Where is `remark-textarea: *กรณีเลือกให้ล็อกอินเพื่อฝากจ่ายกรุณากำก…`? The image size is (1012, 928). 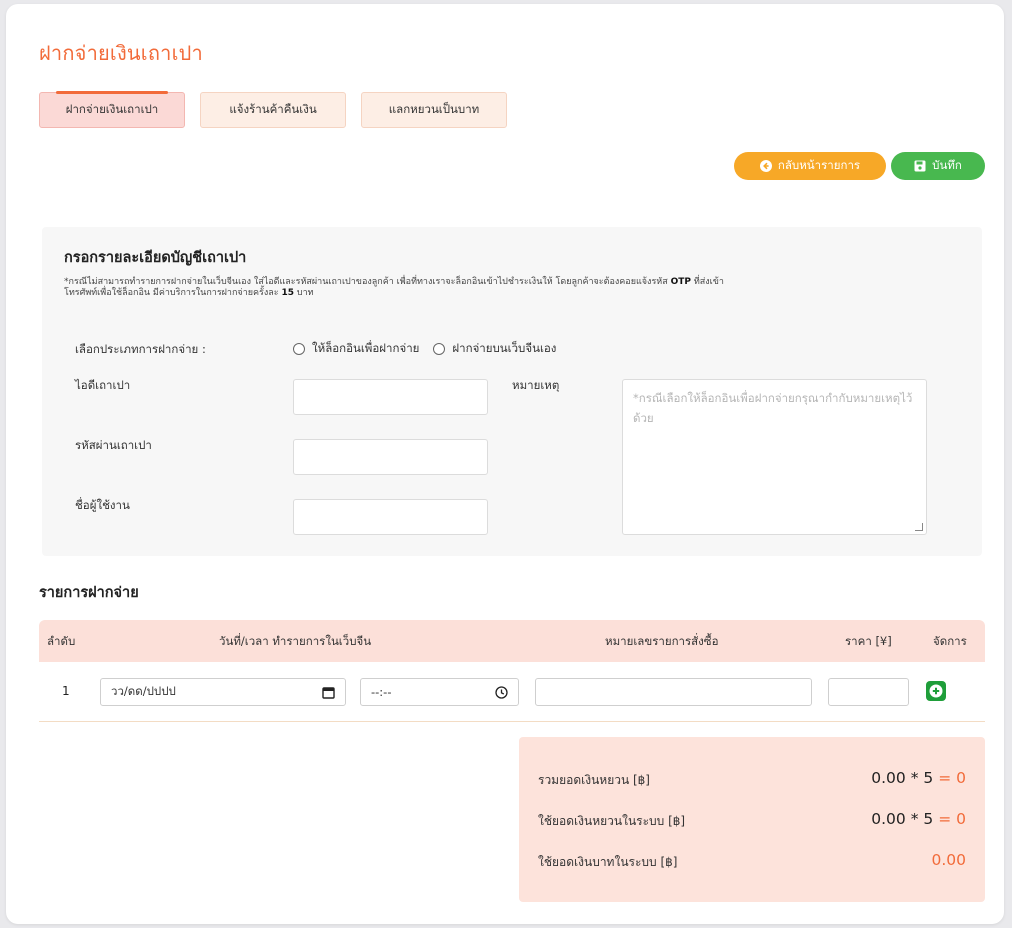 remark-textarea: *กรณีเลือกให้ล็อกอินเพื่อฝากจ่ายกรุณากำก… is located at coordinates (774, 457).